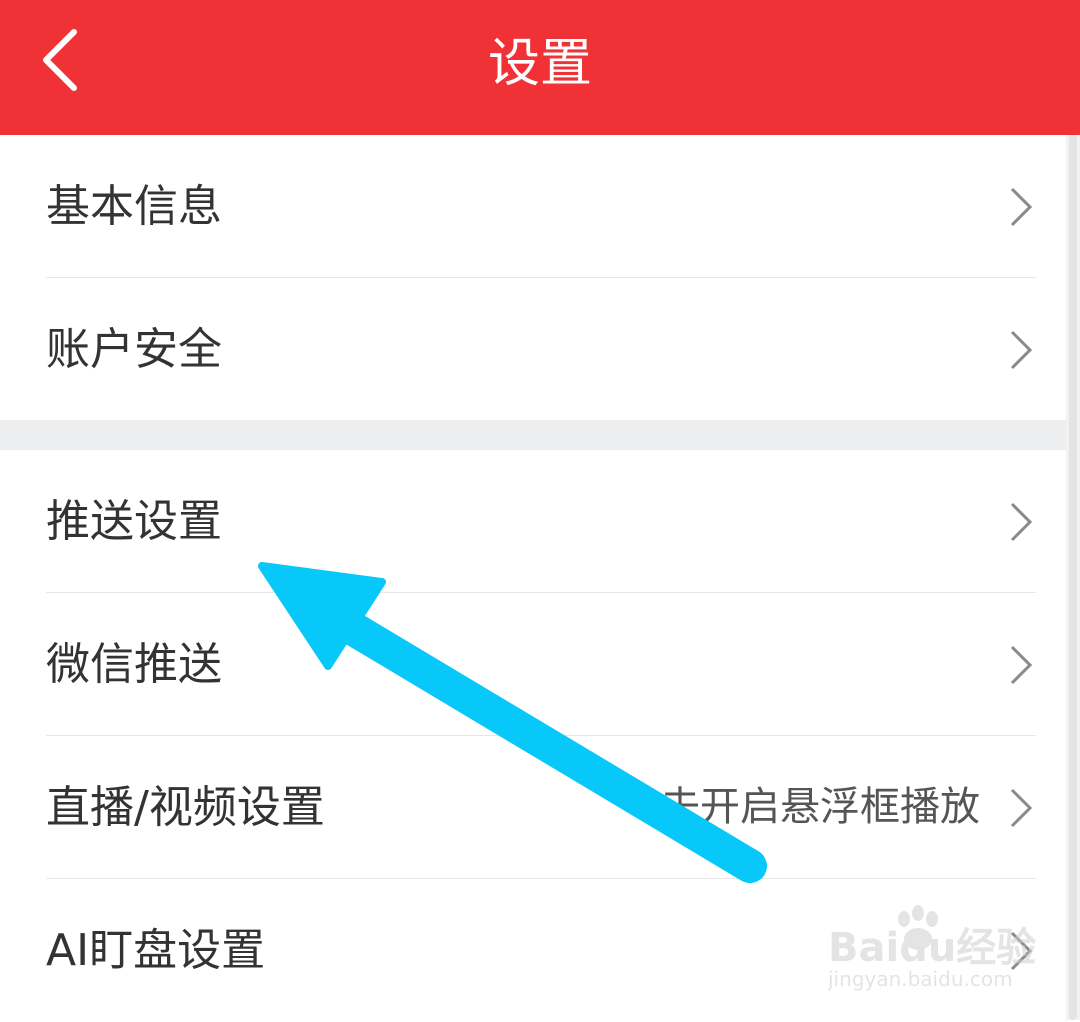 The image size is (1080, 1022). I want to click on settings-item-label: 账户安全, so click(134, 349).